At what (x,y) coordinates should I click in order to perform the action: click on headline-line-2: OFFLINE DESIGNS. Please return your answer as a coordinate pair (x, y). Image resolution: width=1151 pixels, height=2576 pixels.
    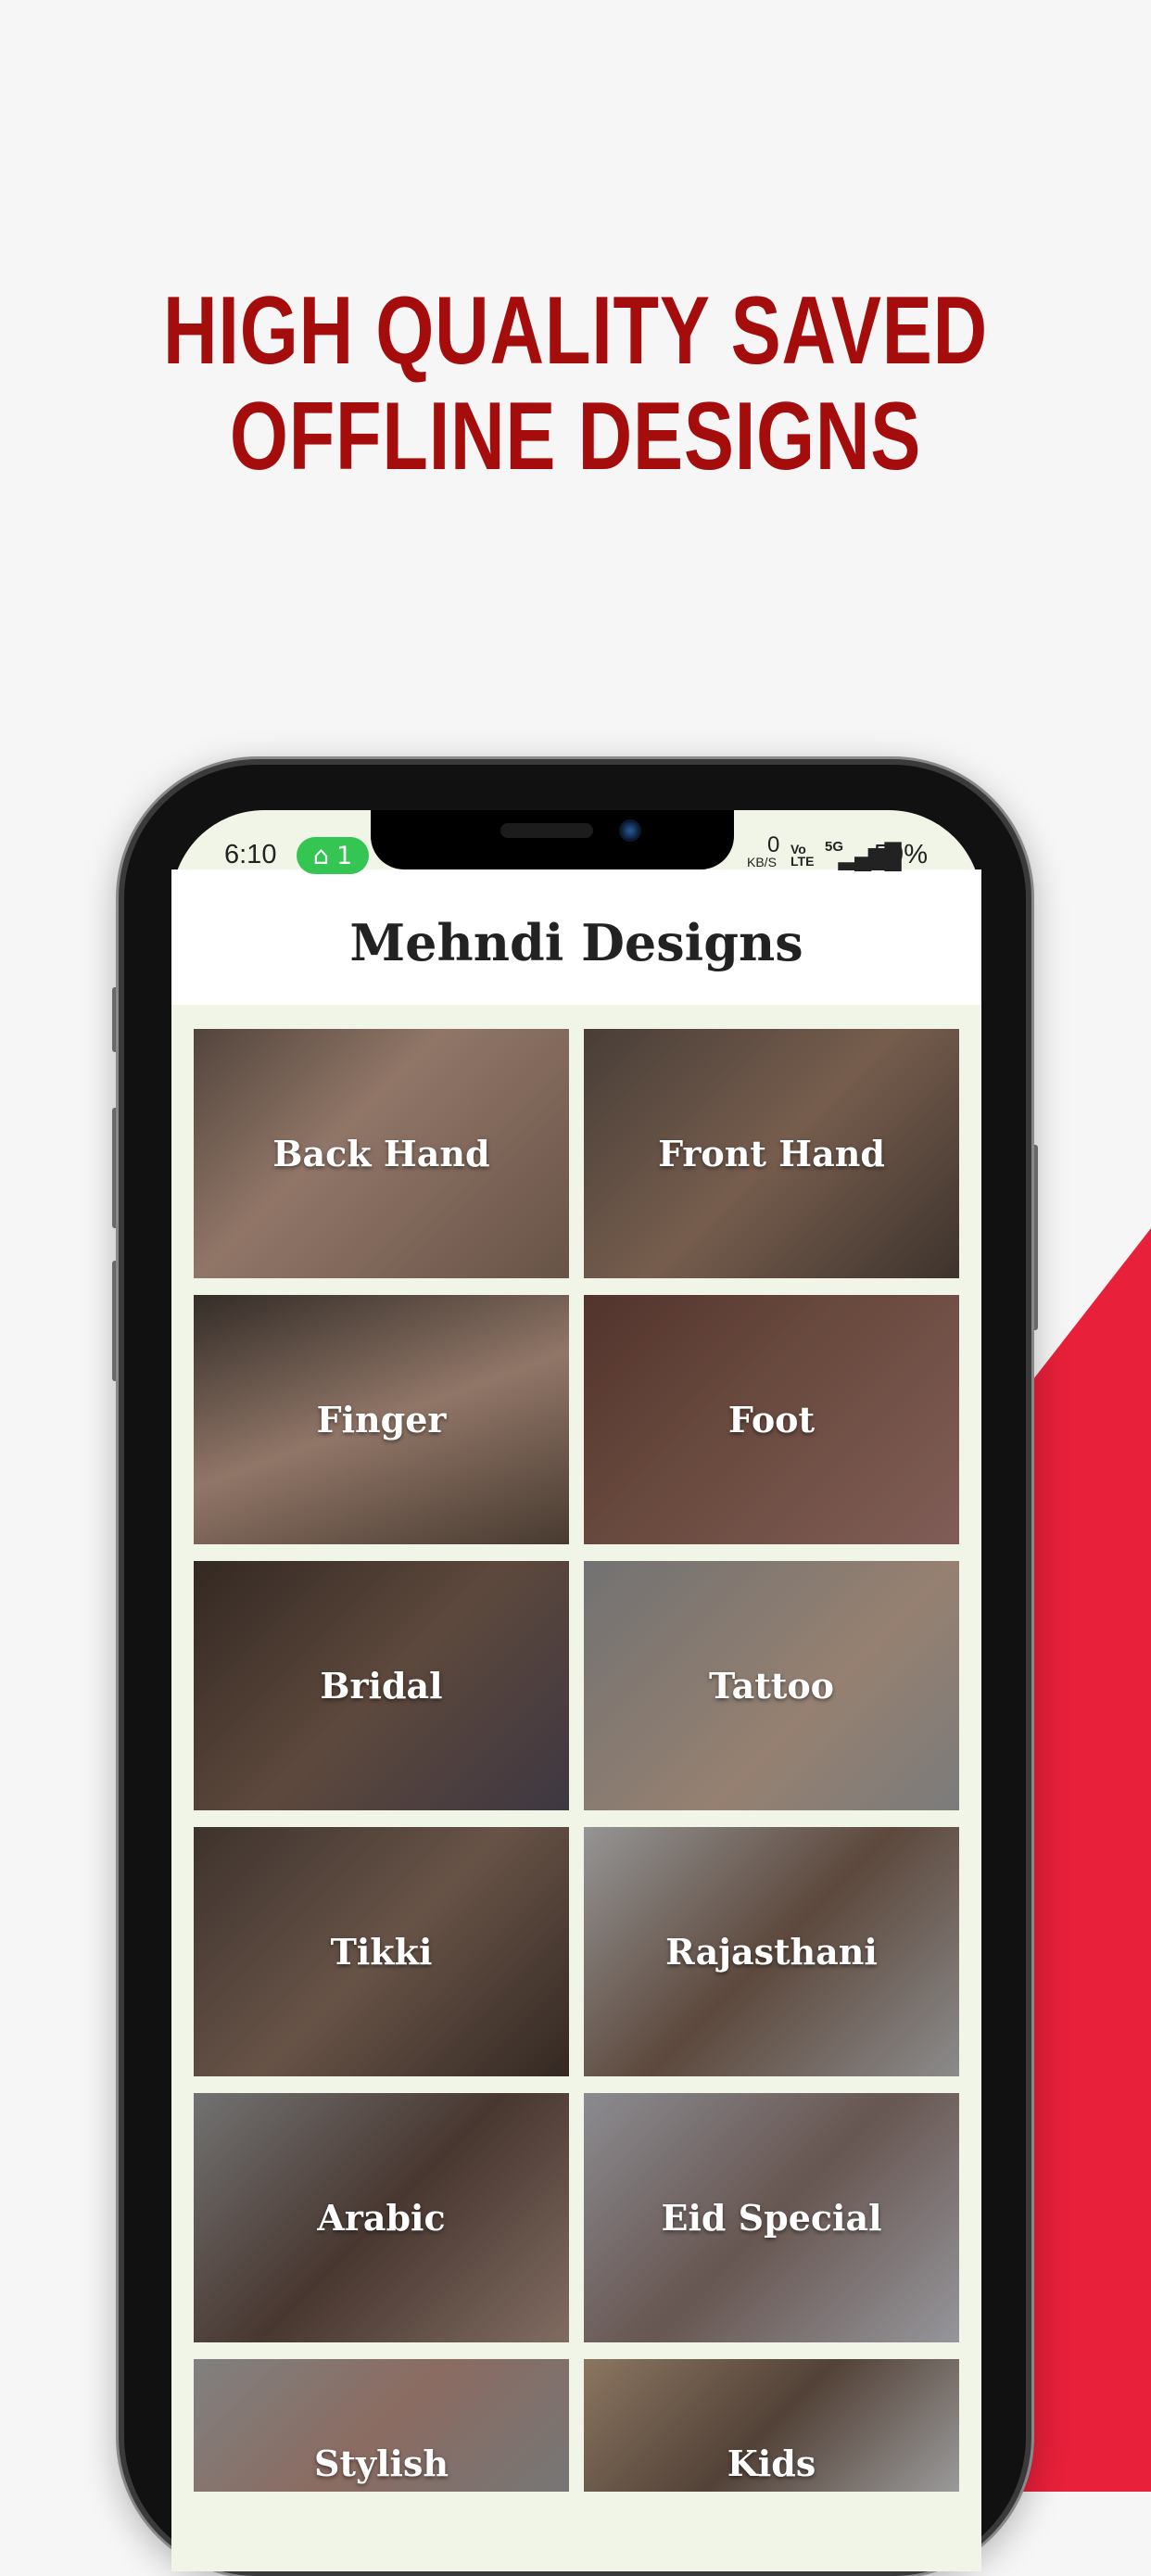
    Looking at the image, I should click on (575, 436).